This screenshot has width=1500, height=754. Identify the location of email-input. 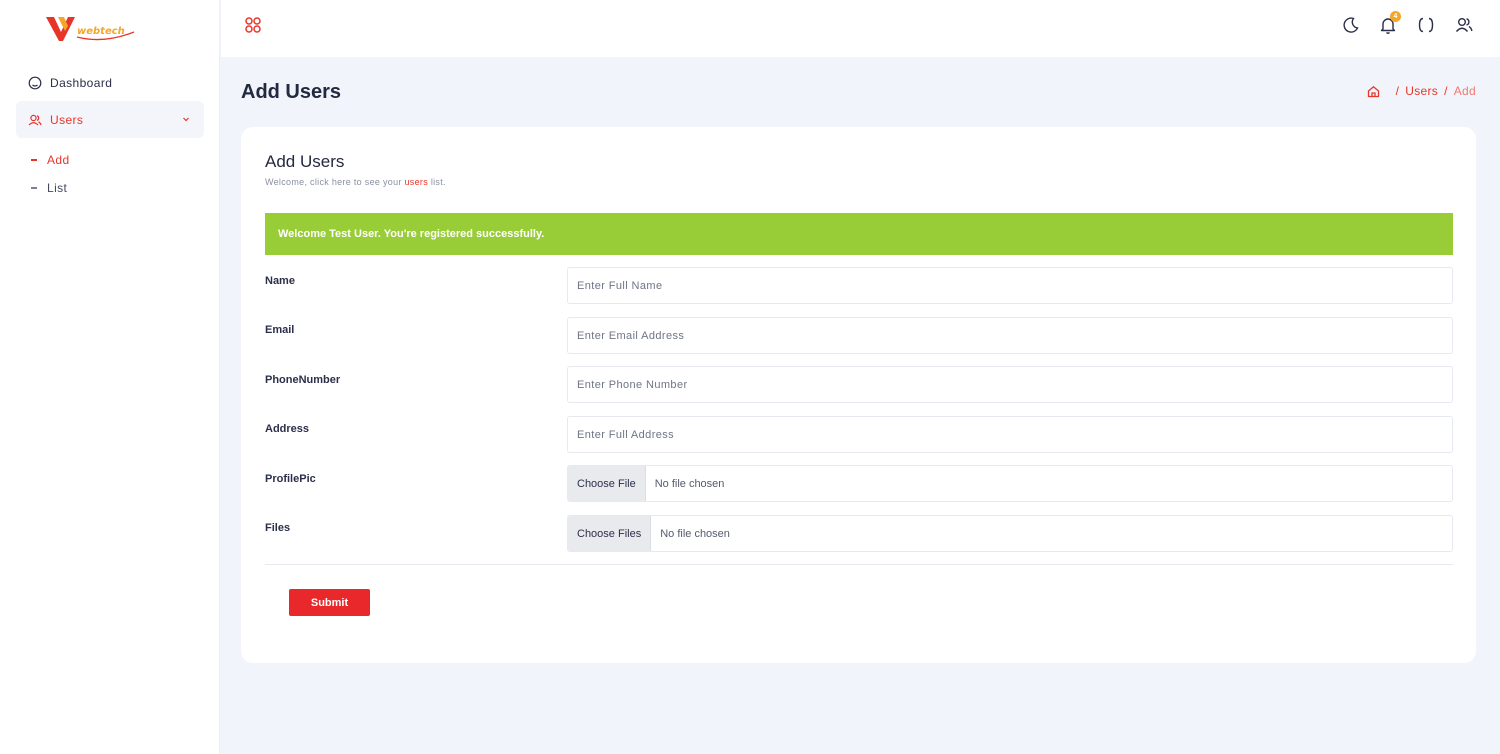
(1010, 335).